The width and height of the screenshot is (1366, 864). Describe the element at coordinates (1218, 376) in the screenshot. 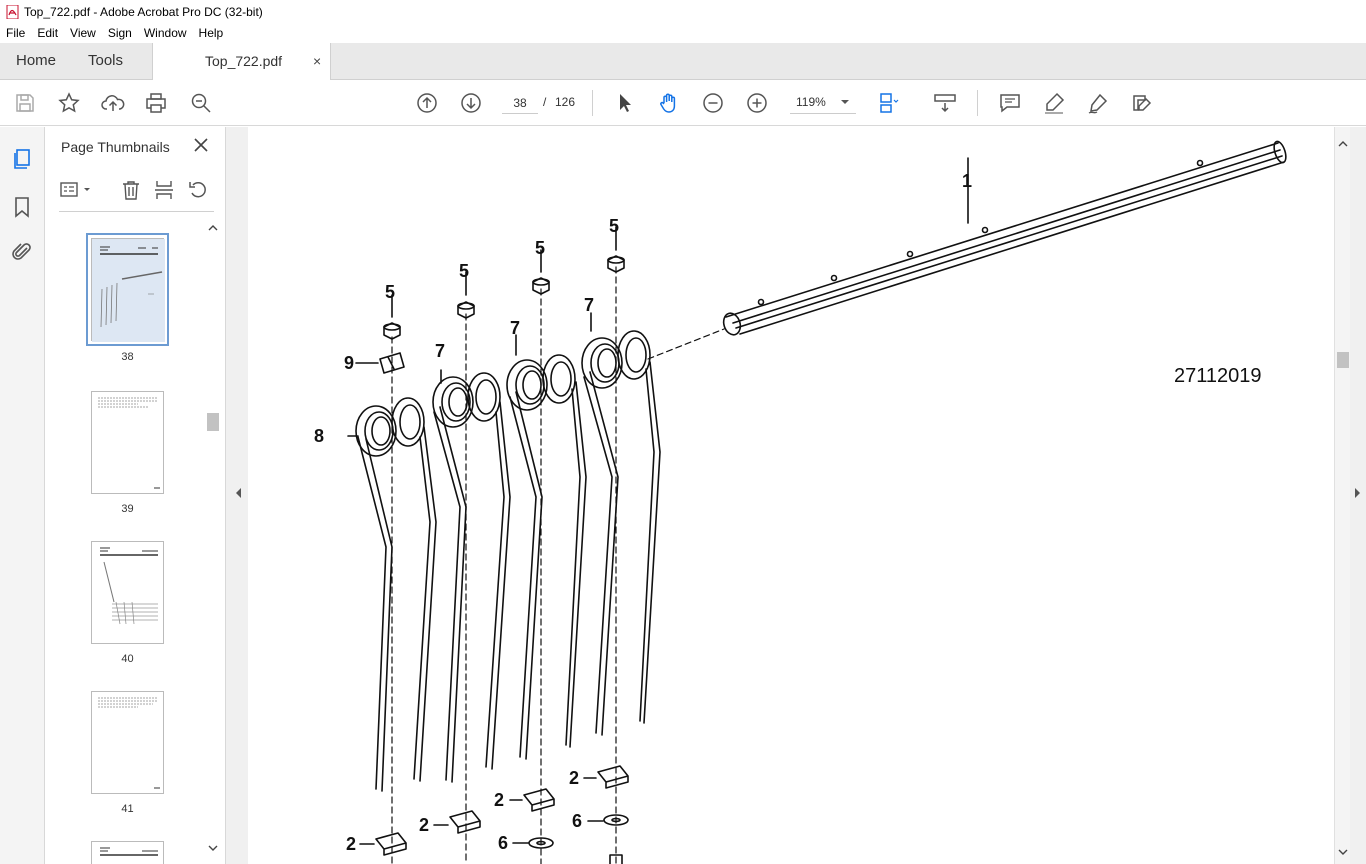

I see `drawing-number: 27112019` at that location.